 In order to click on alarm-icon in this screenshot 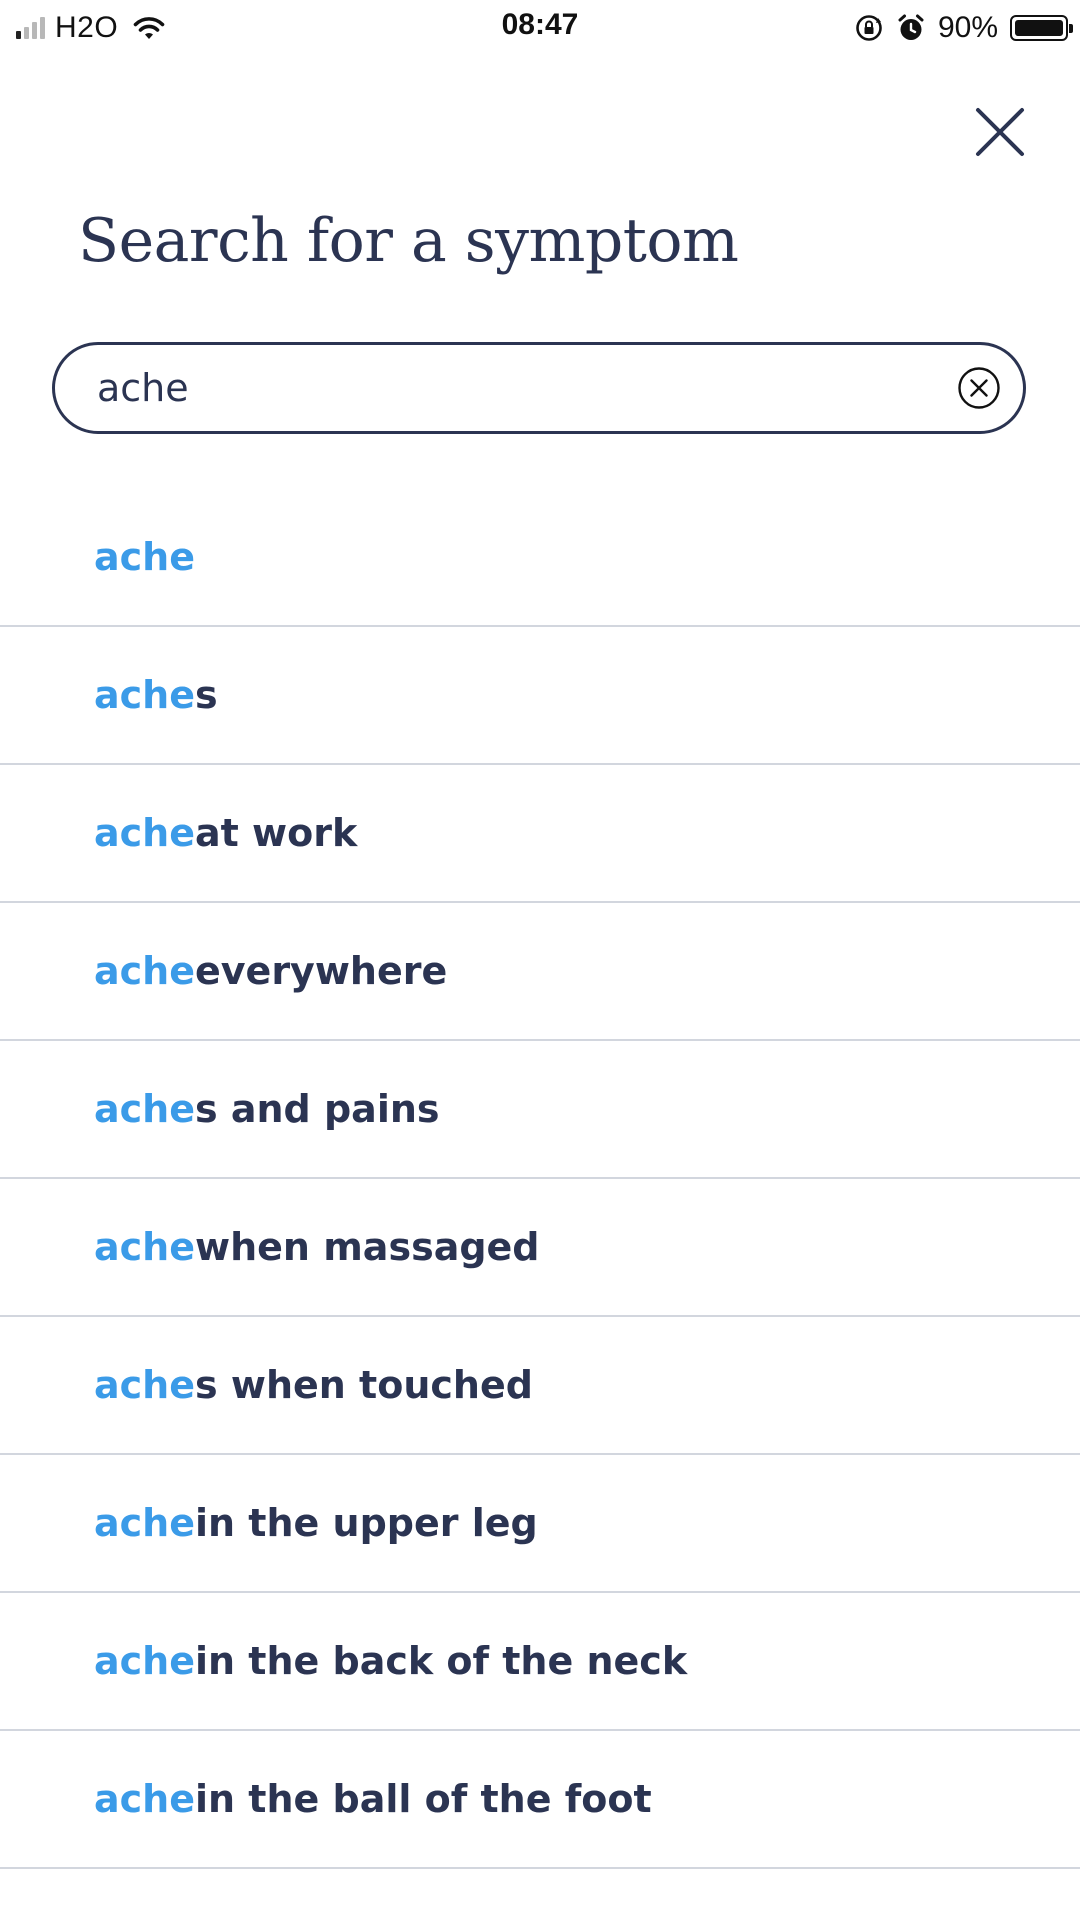, I will do `click(911, 27)`.